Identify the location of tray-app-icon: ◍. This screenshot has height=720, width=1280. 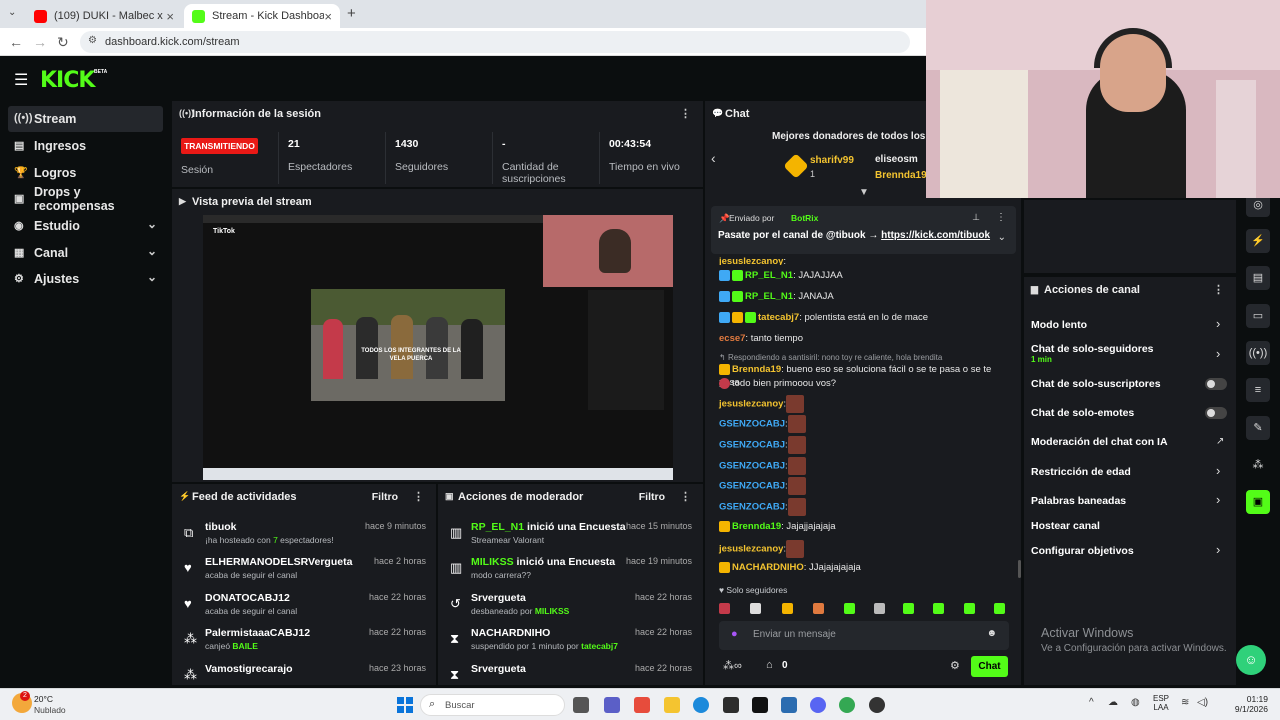
(1135, 702).